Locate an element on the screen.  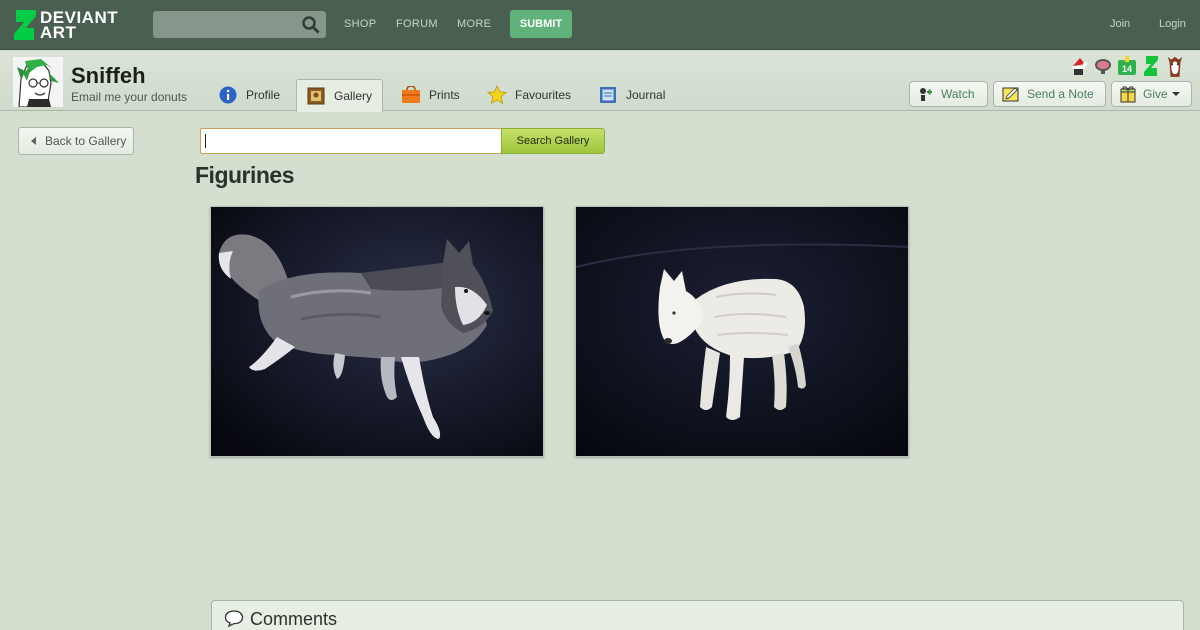
tab-journal: Journal is located at coordinates (631, 95).